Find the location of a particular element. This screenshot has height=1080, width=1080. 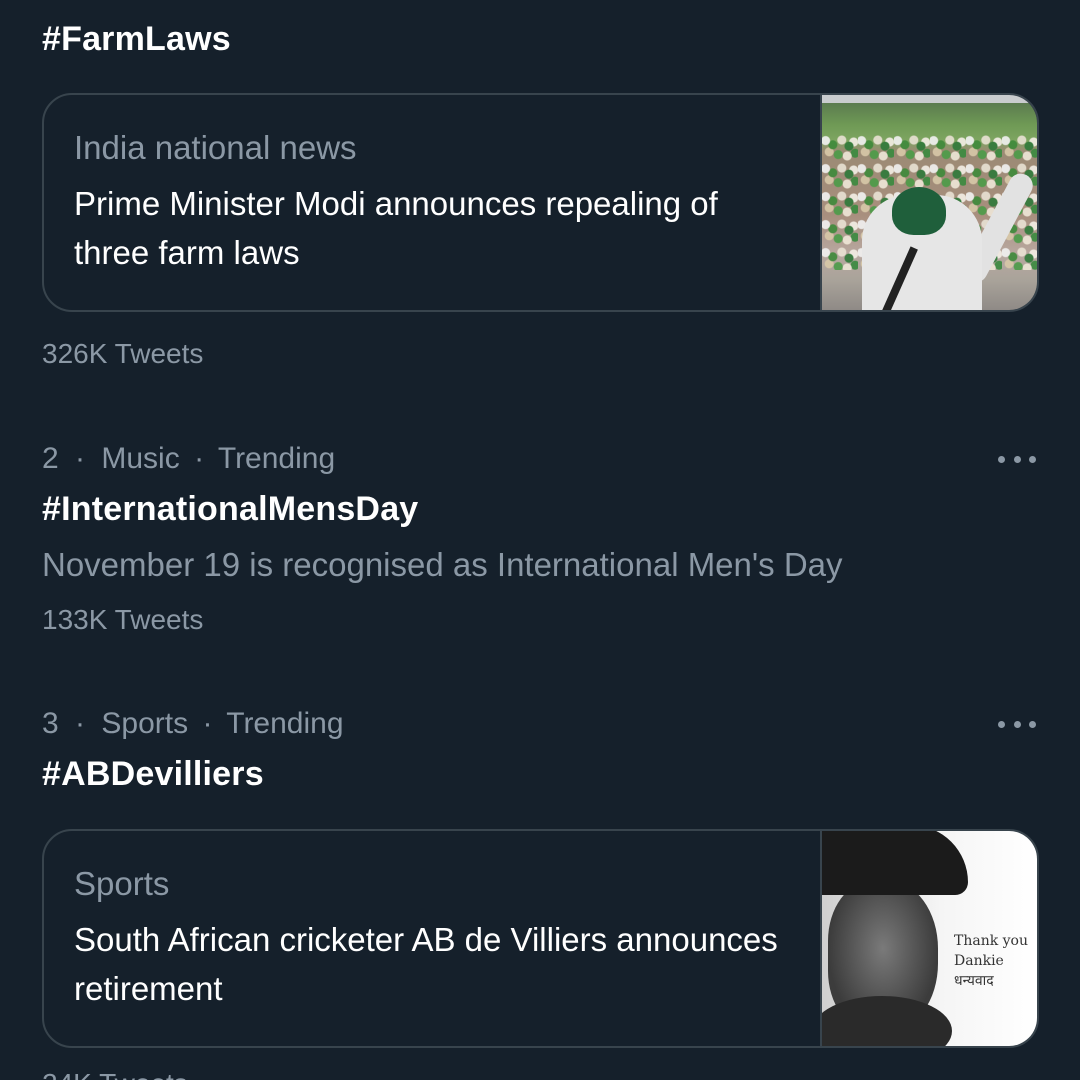

trend-3-category: Sports is located at coordinates (145, 723).